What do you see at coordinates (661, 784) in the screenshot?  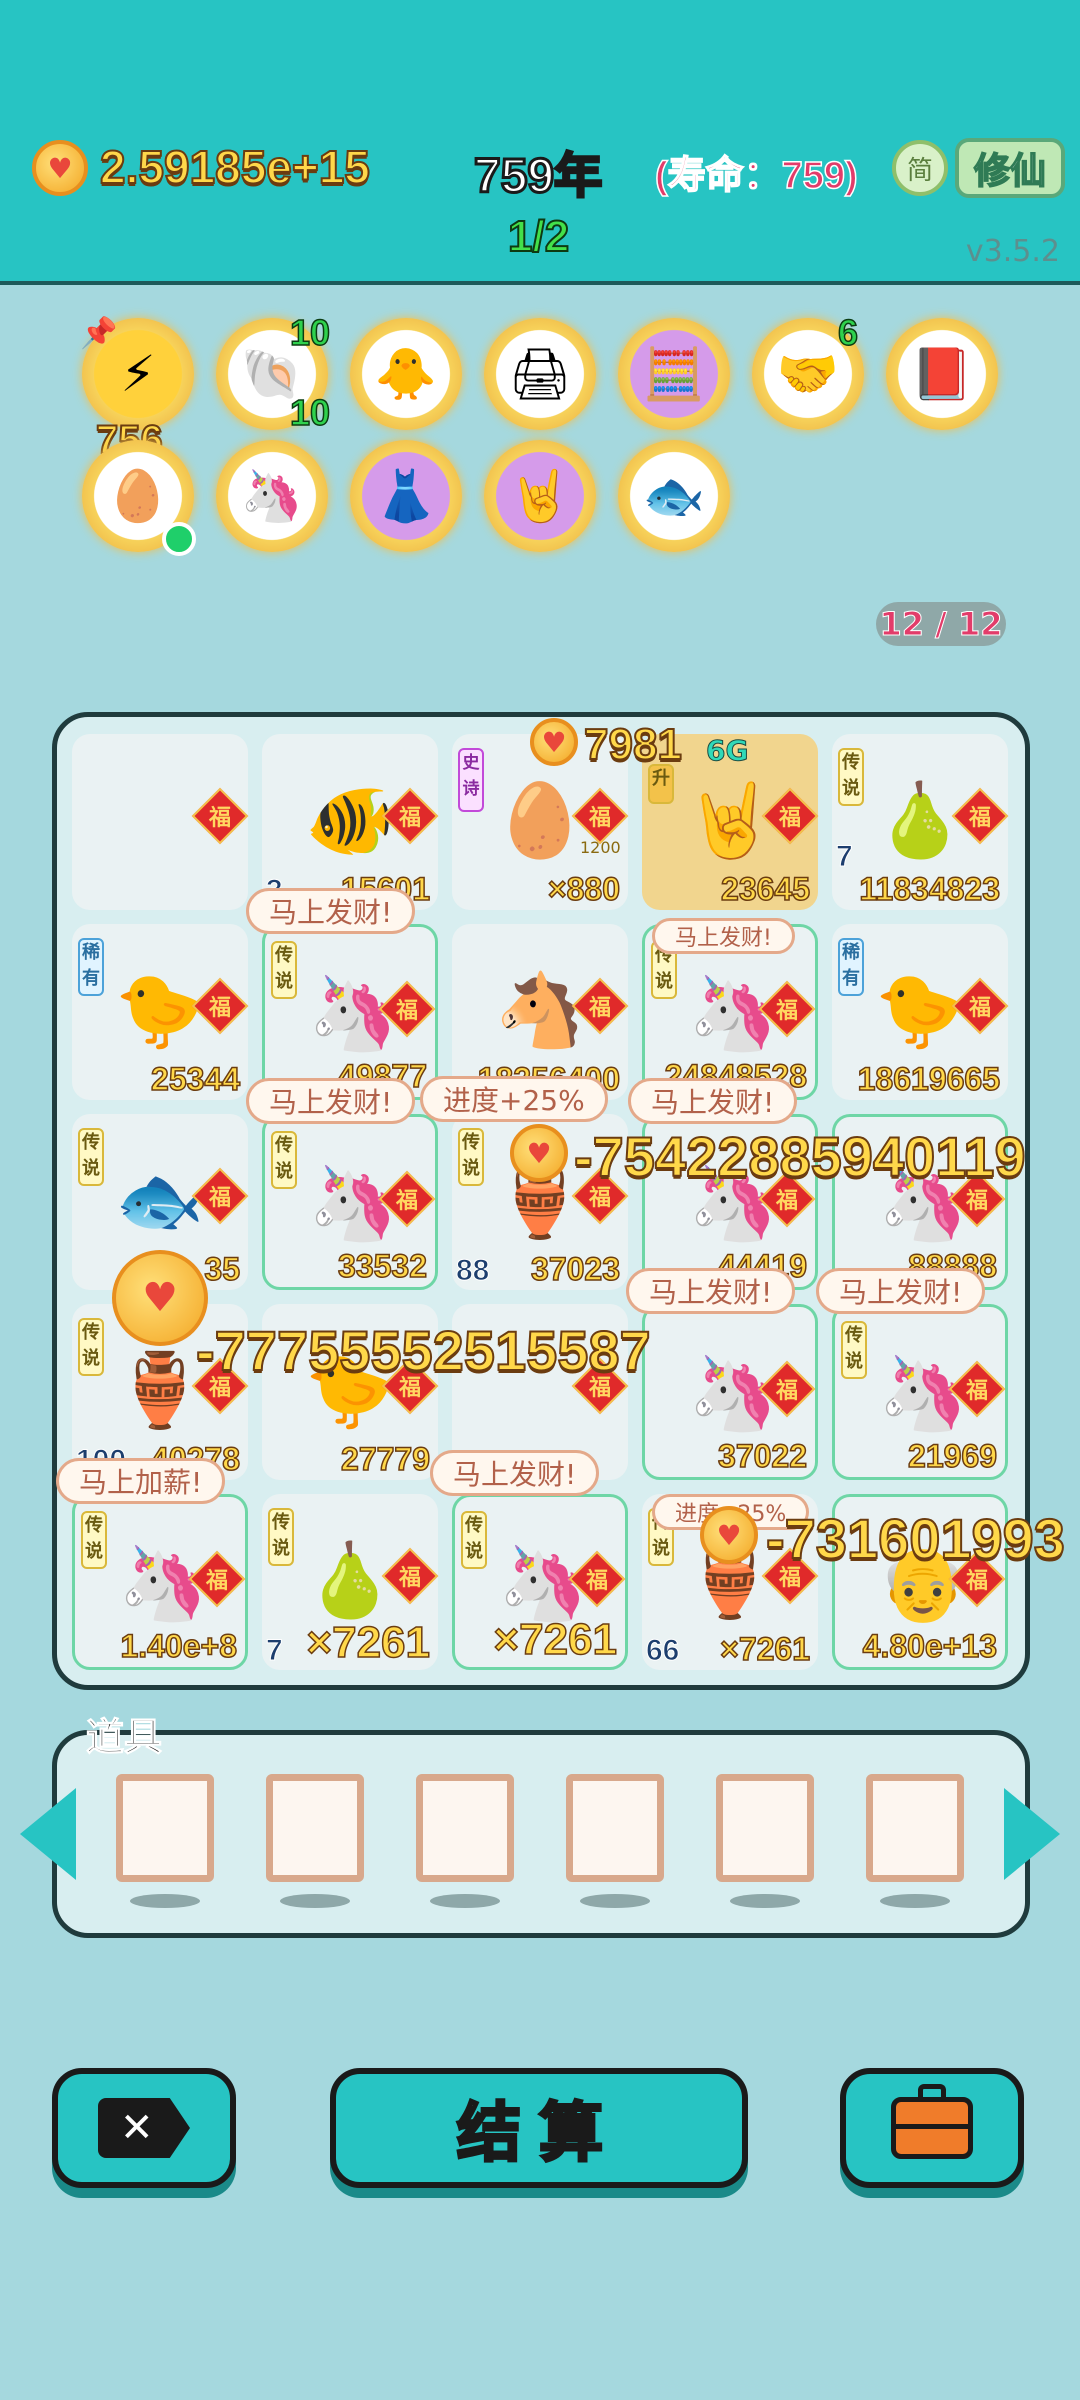 I see `upgrade-tag: 升` at bounding box center [661, 784].